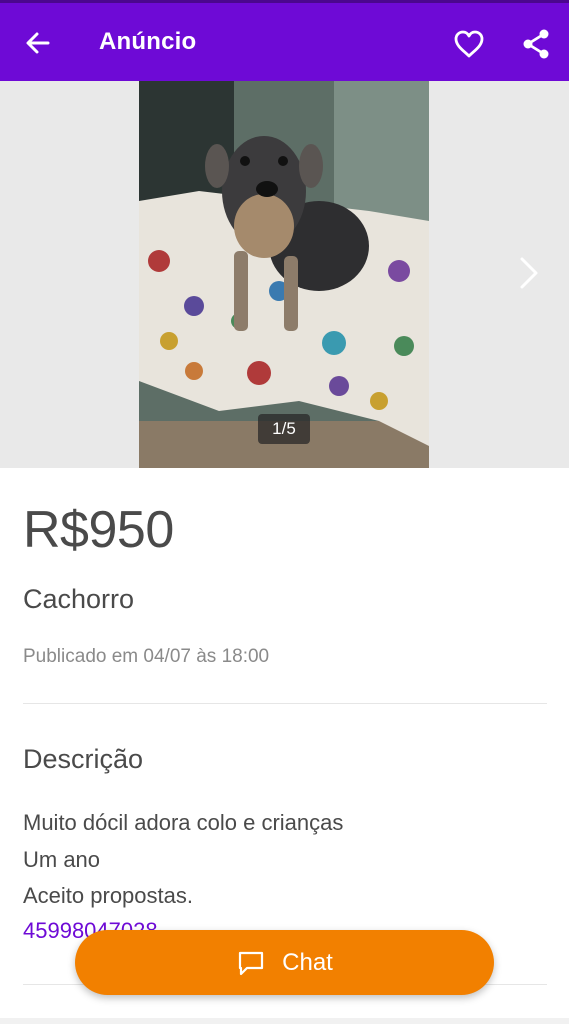 This screenshot has height=1024, width=569. I want to click on description-line: Muito dócil adora colo e crianças, so click(183, 822).